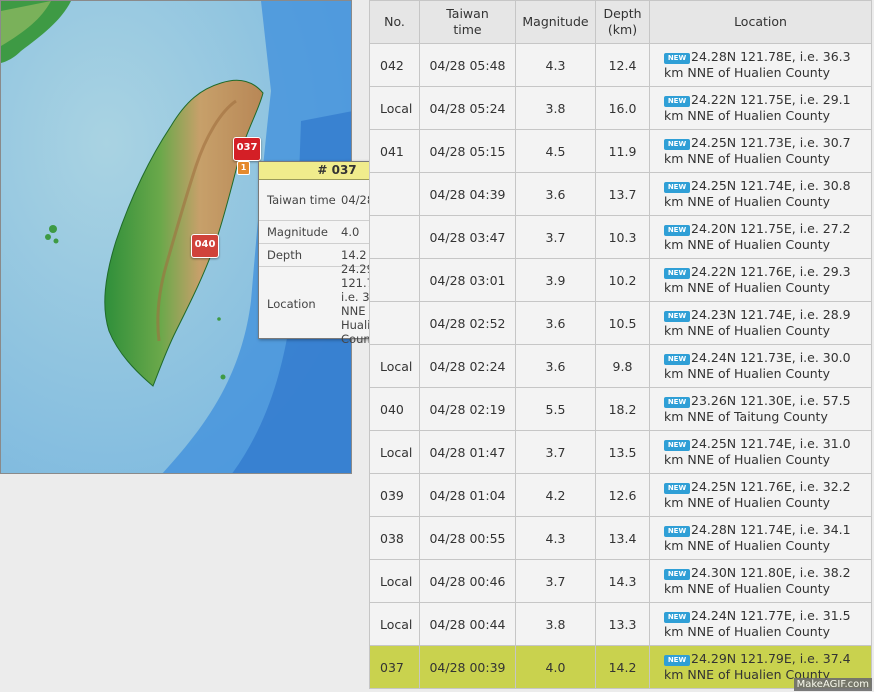 This screenshot has height=692, width=874. What do you see at coordinates (394, 151) in the screenshot?
I see `cell-no: 041` at bounding box center [394, 151].